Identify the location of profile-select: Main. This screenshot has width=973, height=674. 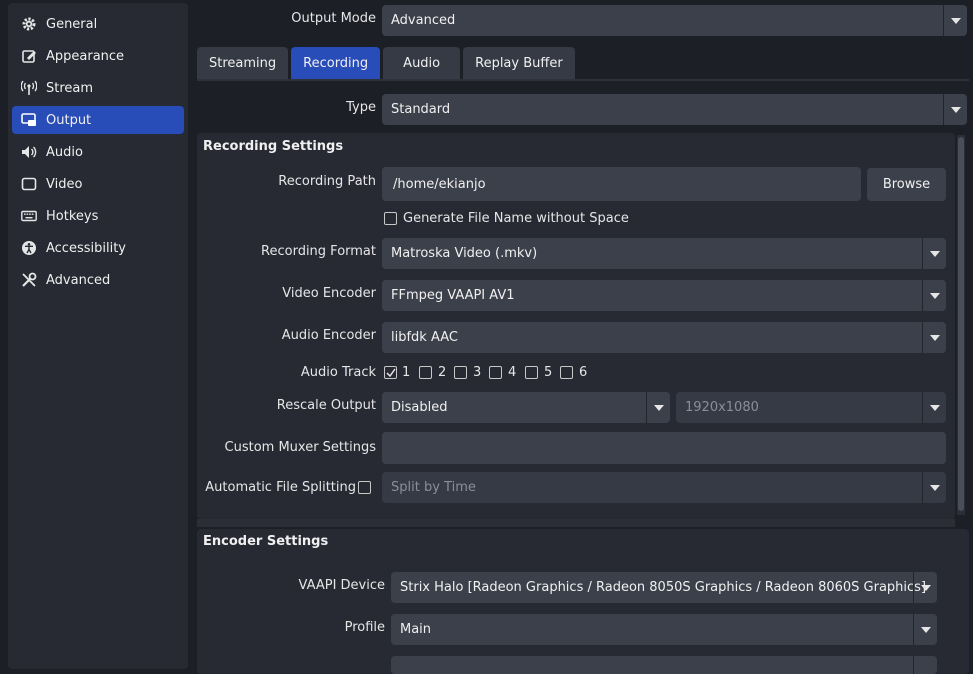
(664, 629).